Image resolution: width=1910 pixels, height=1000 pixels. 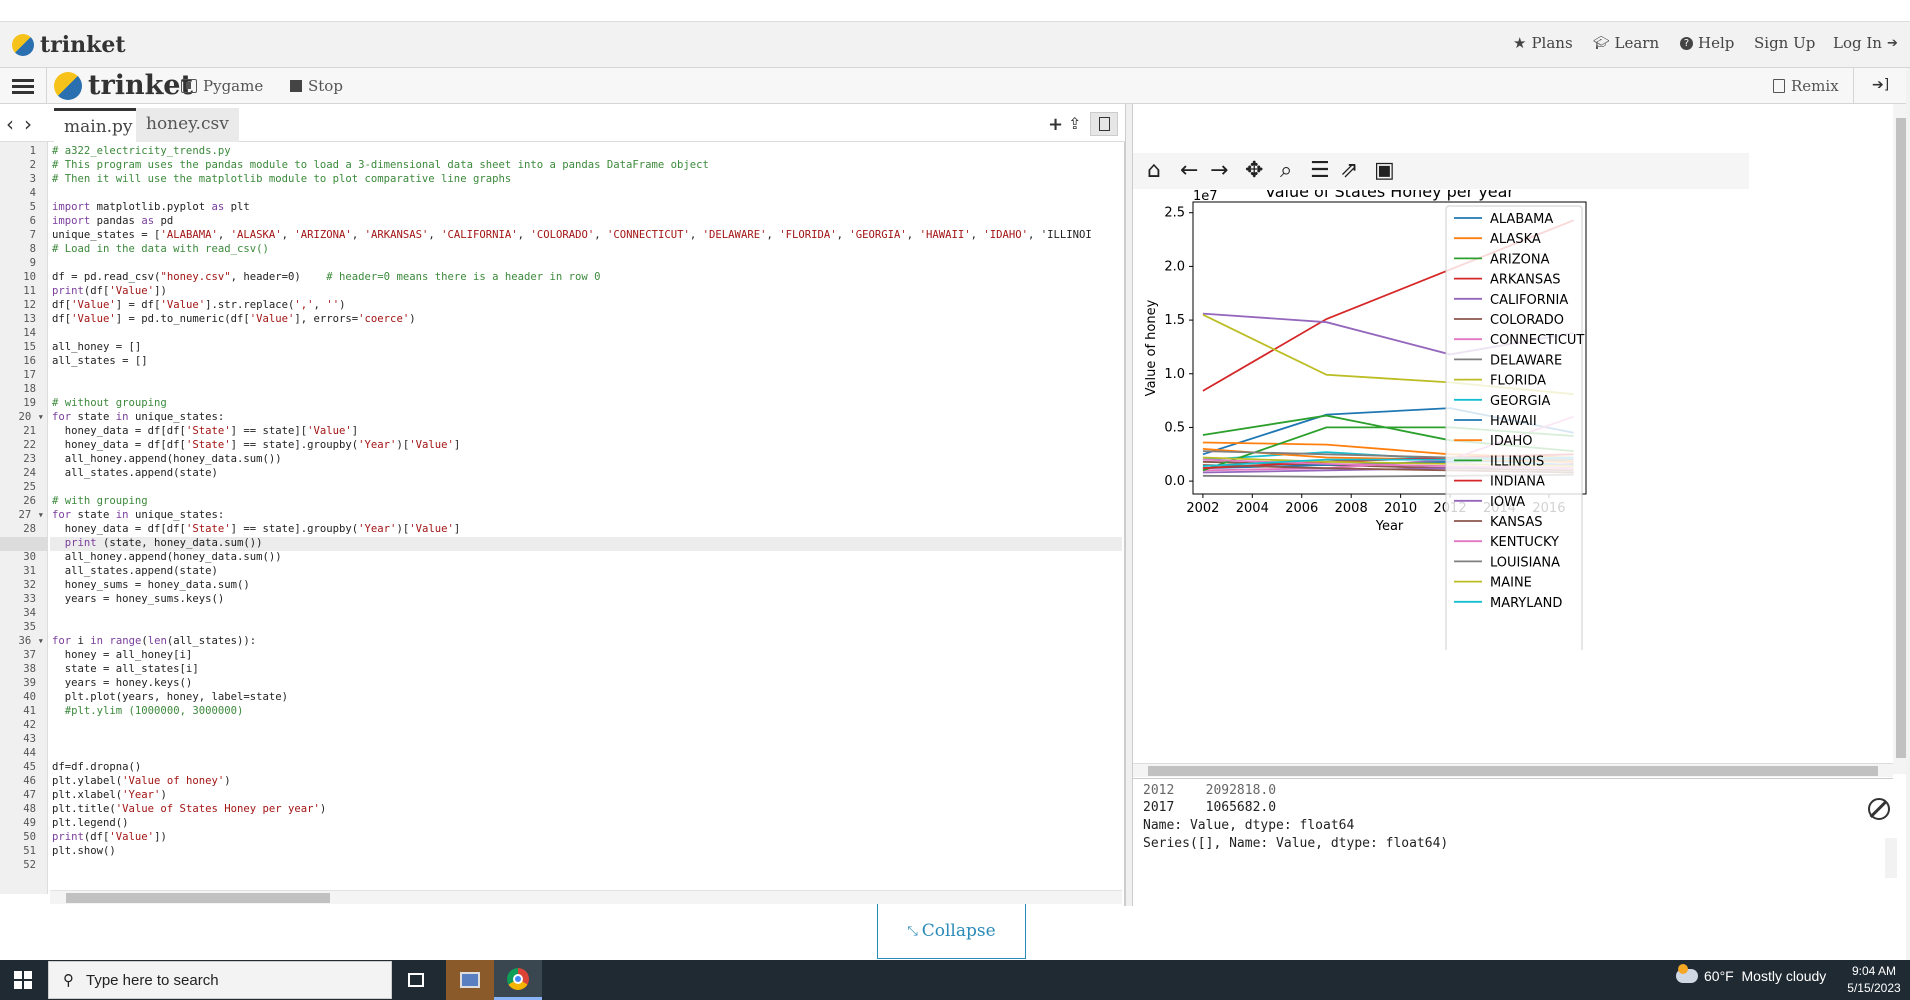 I want to click on back-arrow-icon: ←, so click(x=1189, y=170).